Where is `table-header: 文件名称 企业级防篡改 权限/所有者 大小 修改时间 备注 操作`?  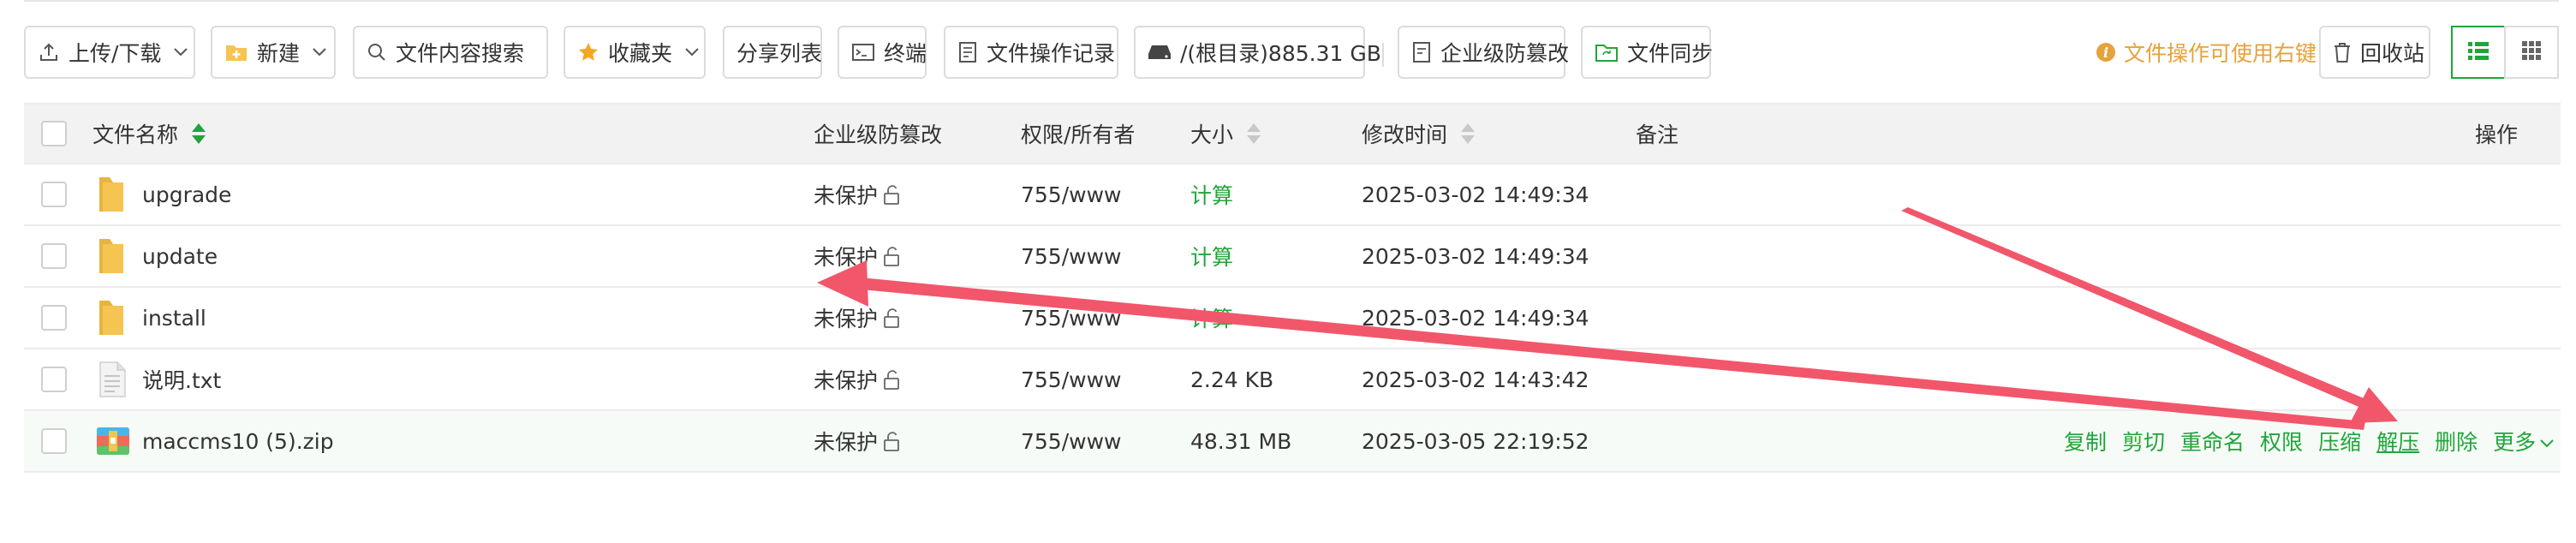
table-header: 文件名称 企业级防篡改 权限/所有者 大小 修改时间 备注 操作 is located at coordinates (1292, 133).